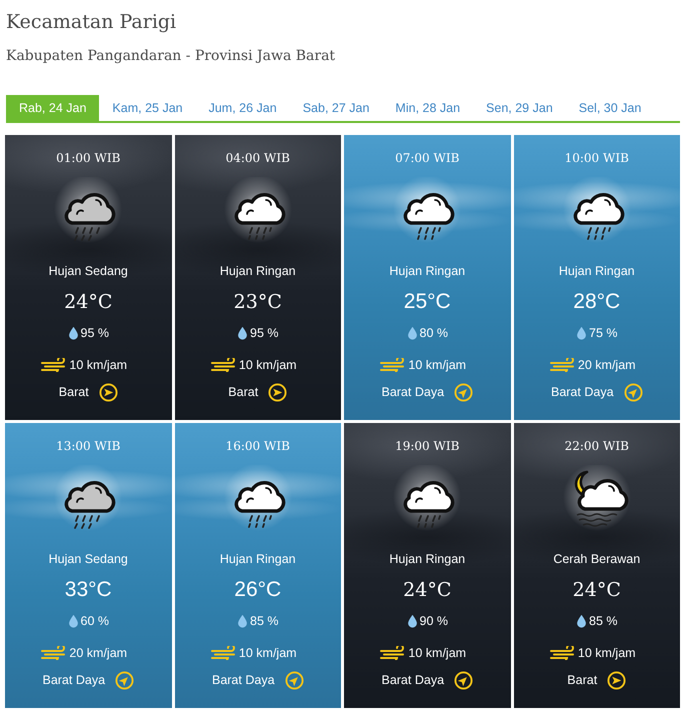 The width and height of the screenshot is (687, 716). I want to click on forecast-time: 07:00 WIB, so click(427, 158).